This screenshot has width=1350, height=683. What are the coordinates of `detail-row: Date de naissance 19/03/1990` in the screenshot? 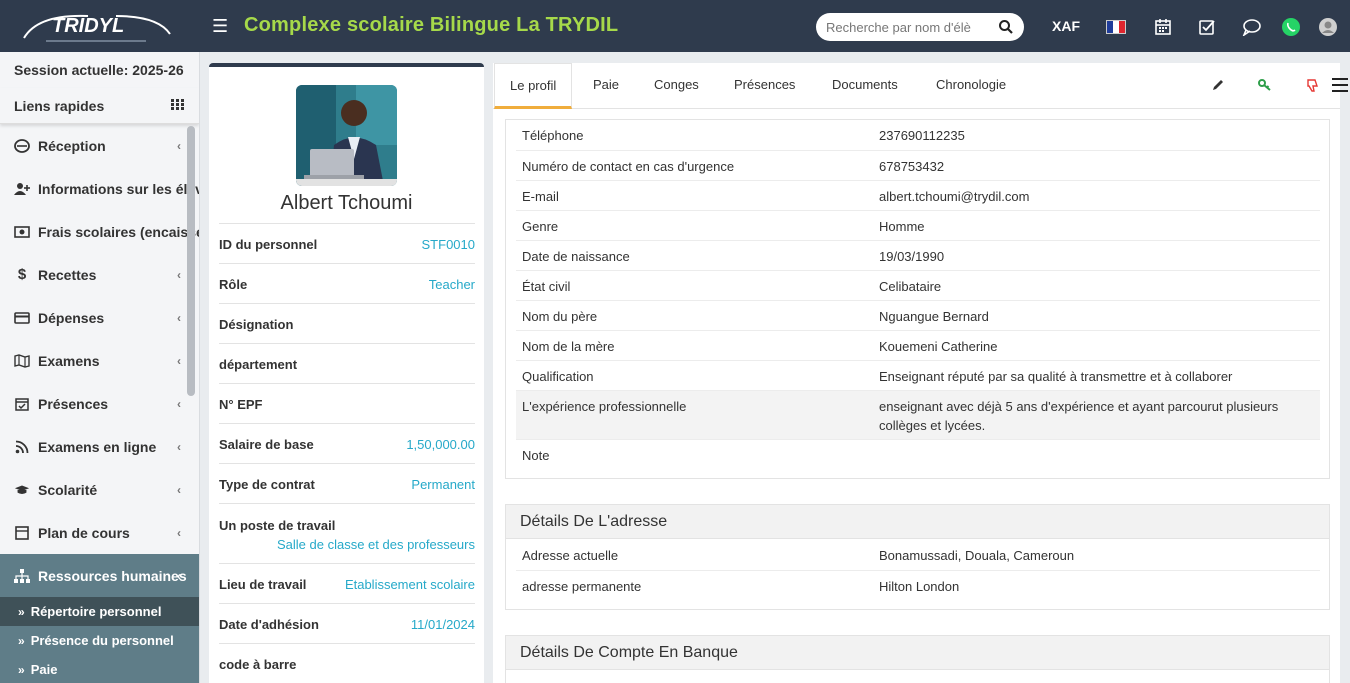 It's located at (918, 255).